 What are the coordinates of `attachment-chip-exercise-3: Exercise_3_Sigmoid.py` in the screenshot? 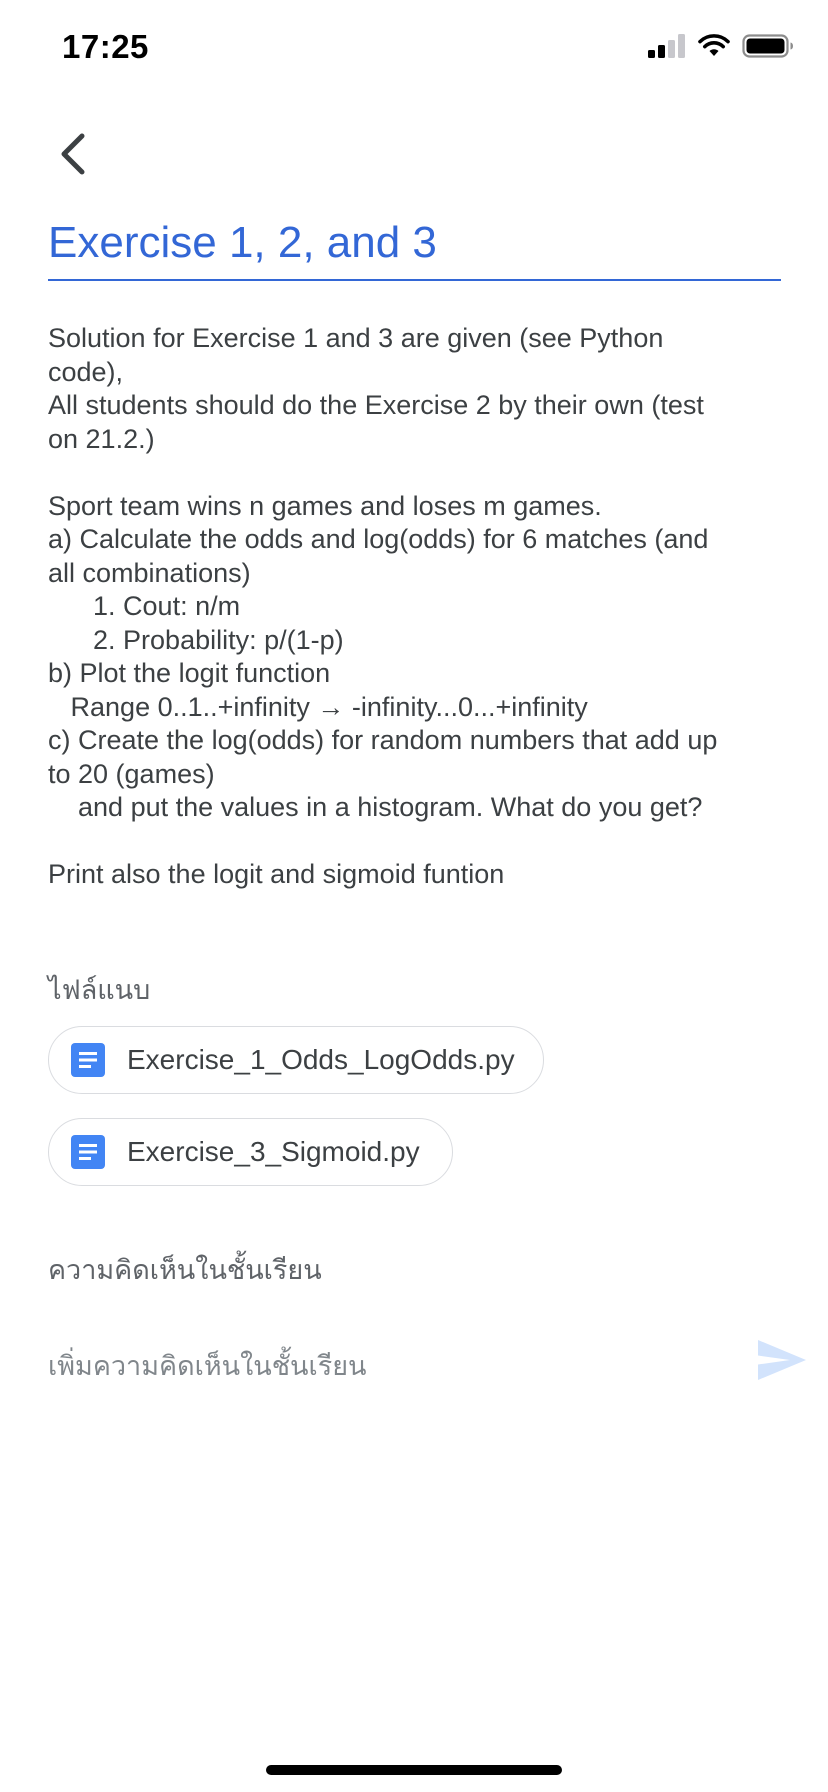 It's located at (250, 1152).